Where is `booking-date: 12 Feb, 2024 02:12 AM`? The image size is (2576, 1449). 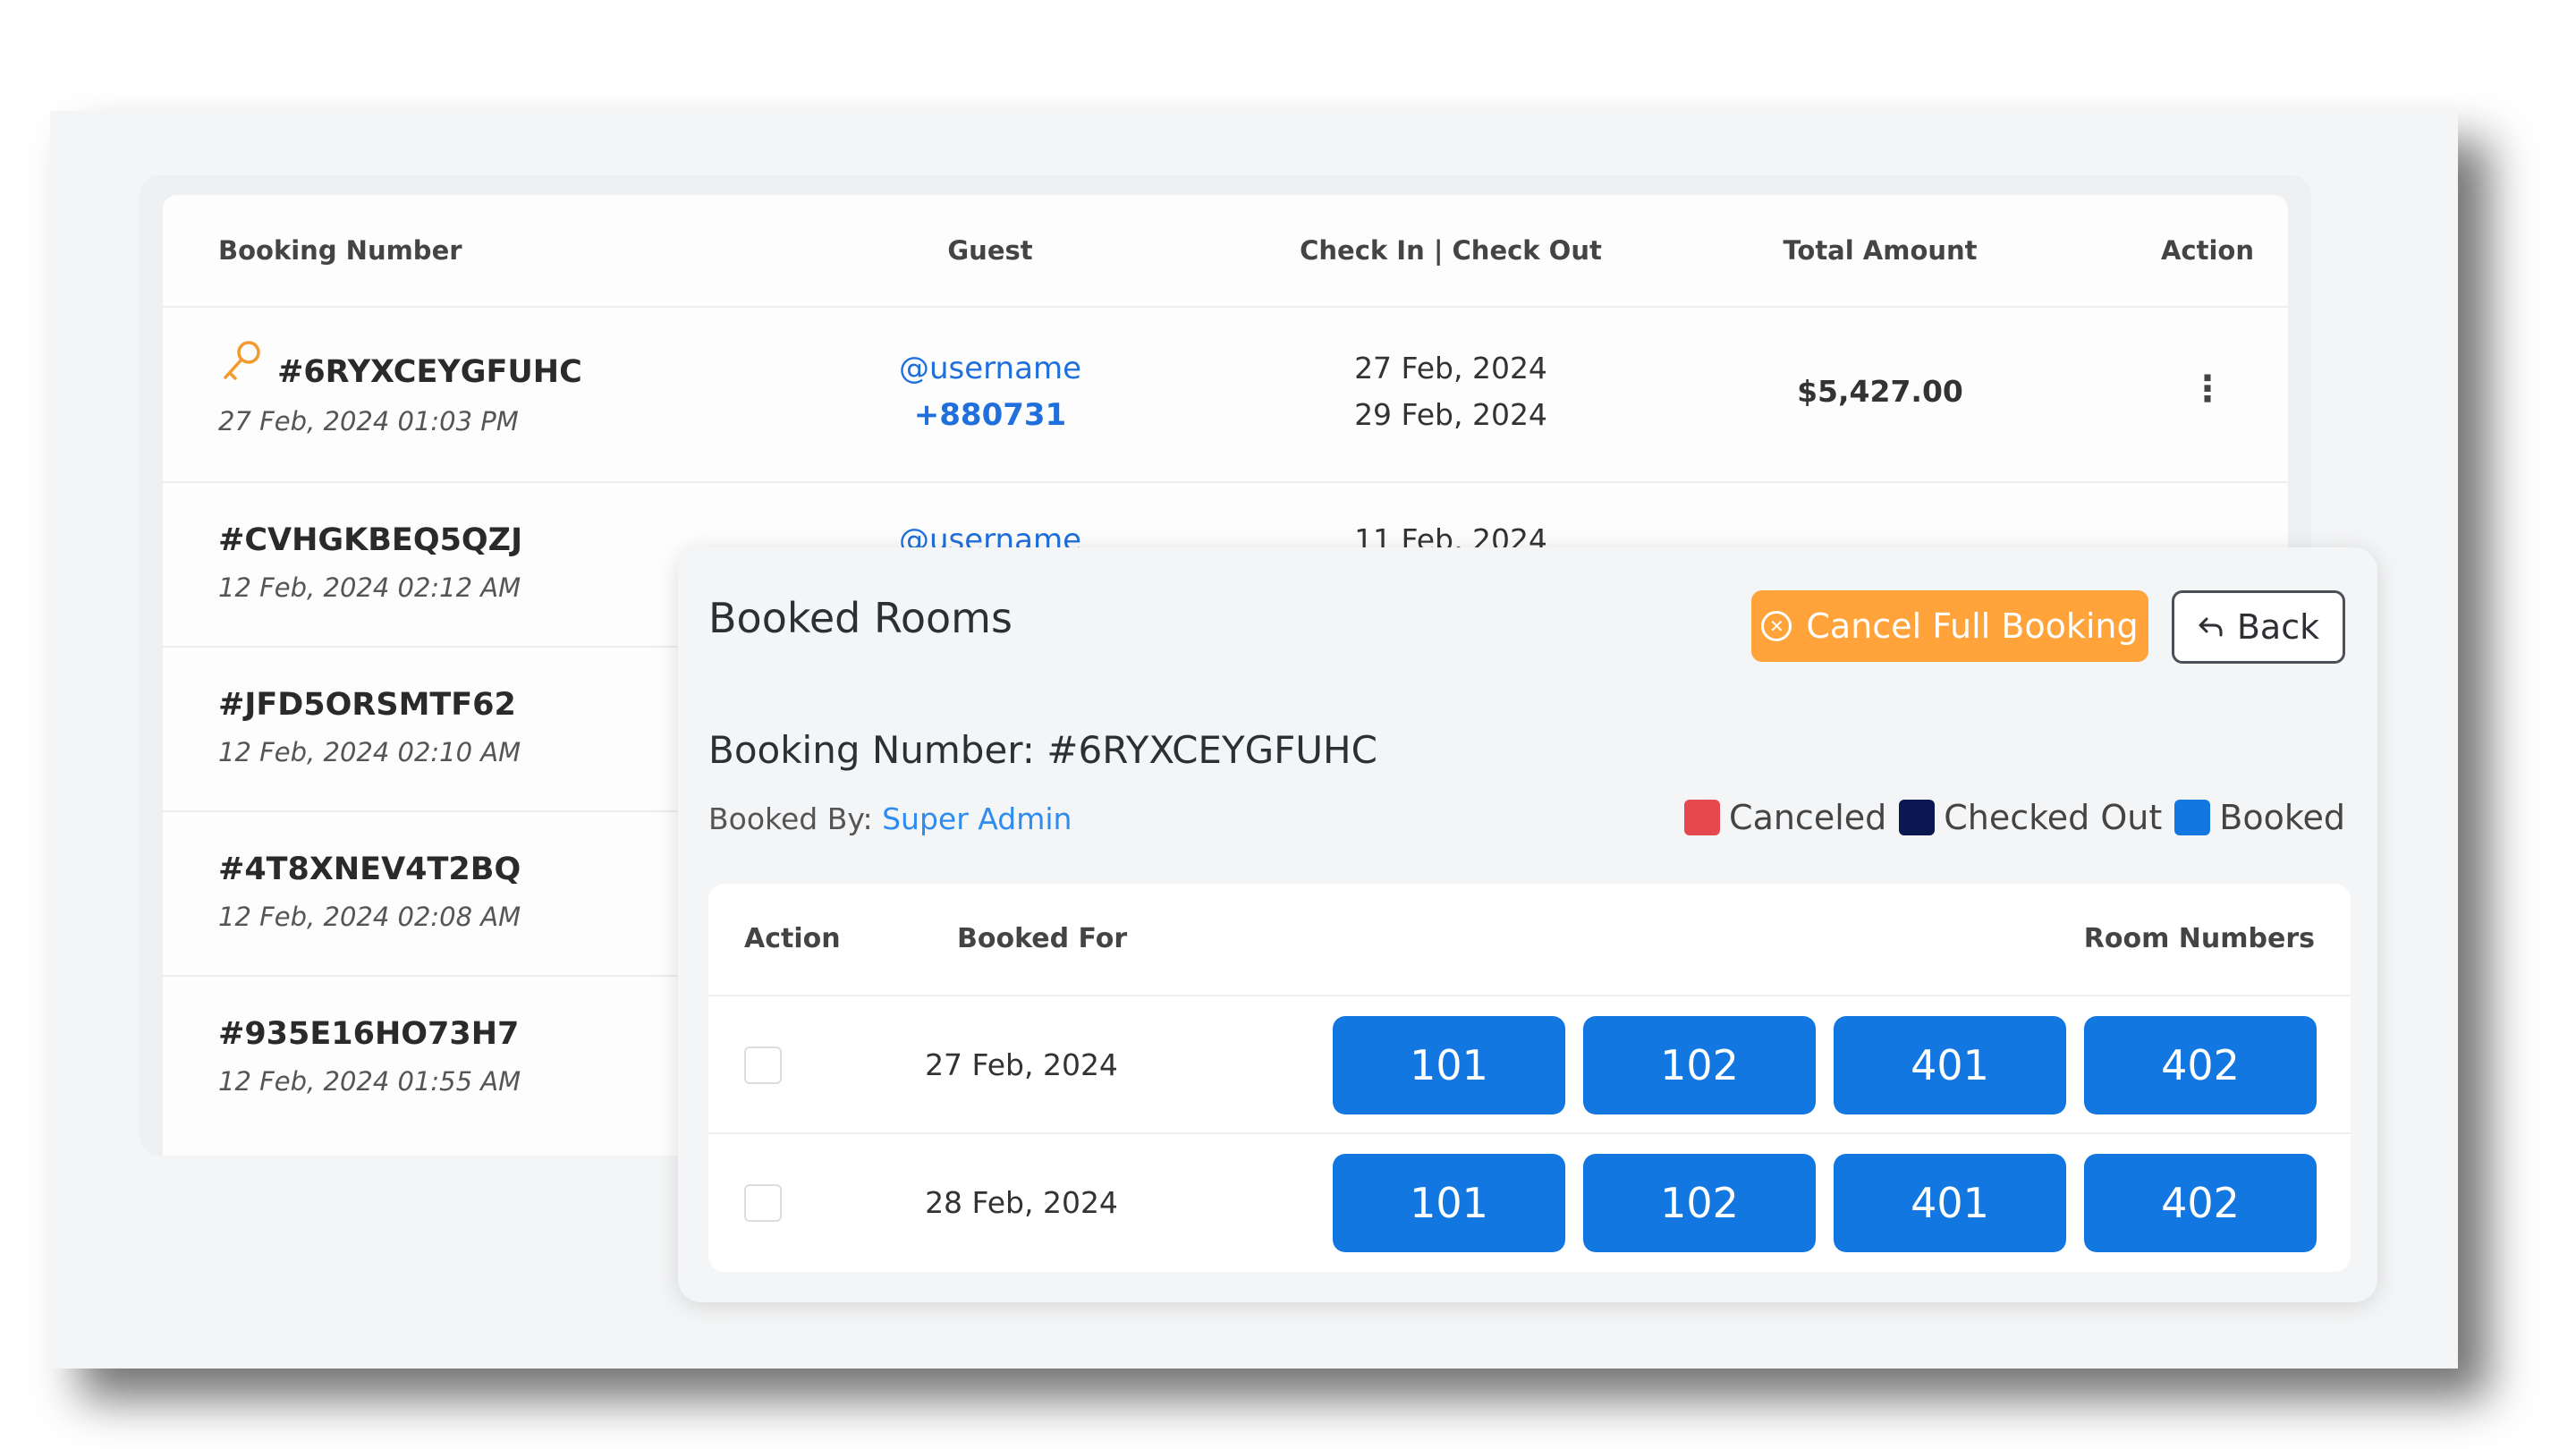 booking-date: 12 Feb, 2024 02:12 AM is located at coordinates (369, 587).